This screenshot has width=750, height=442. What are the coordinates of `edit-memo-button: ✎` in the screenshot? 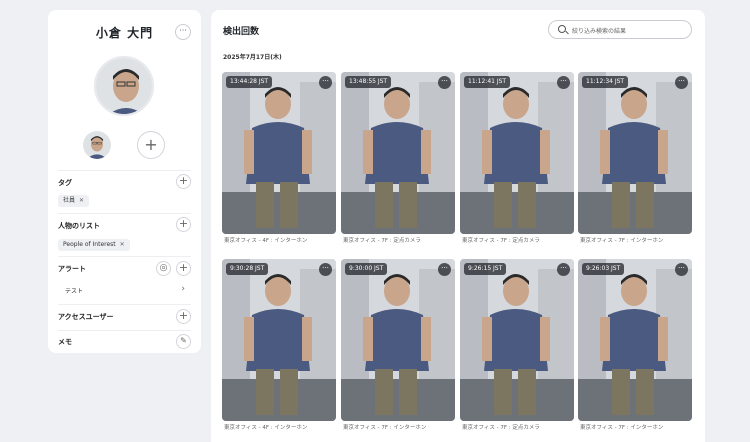 It's located at (183, 341).